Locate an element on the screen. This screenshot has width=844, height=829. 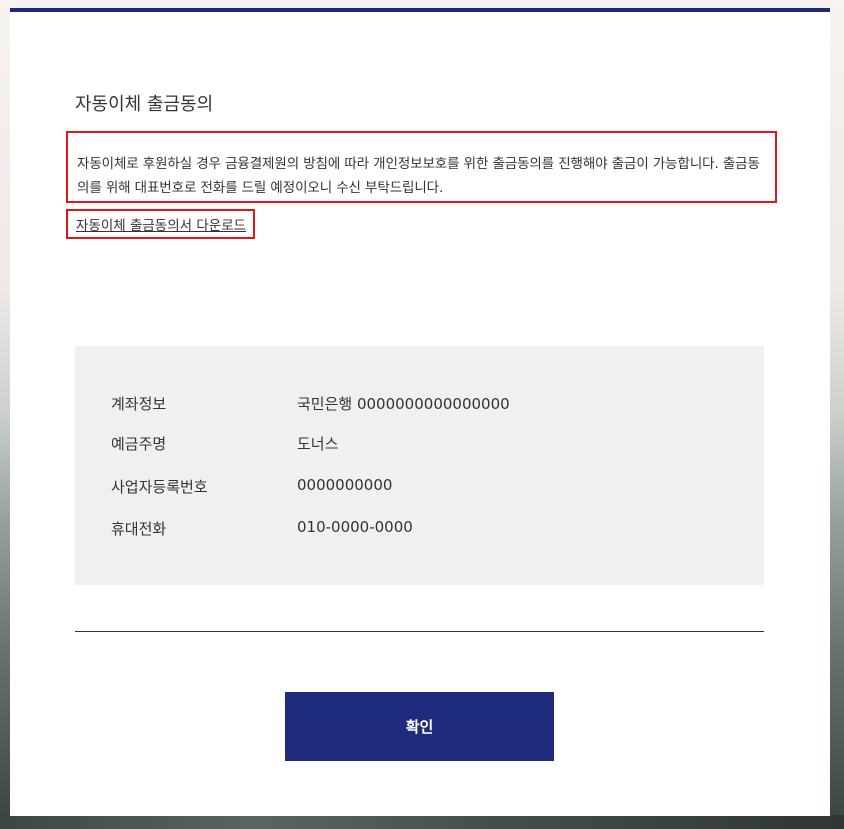
info-value: 0000000000 is located at coordinates (345, 485).